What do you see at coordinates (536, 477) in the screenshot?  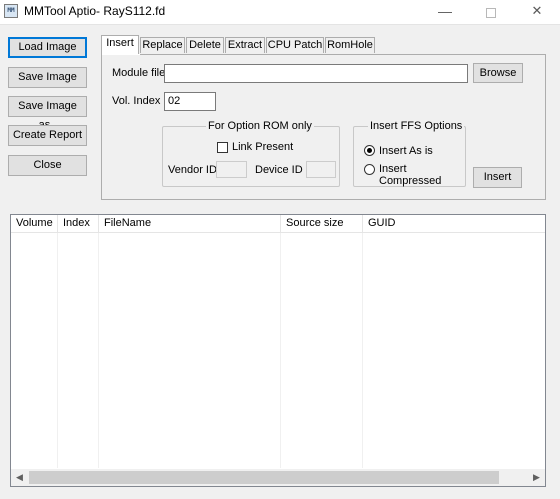 I see `scroll-right-icon: ▶` at bounding box center [536, 477].